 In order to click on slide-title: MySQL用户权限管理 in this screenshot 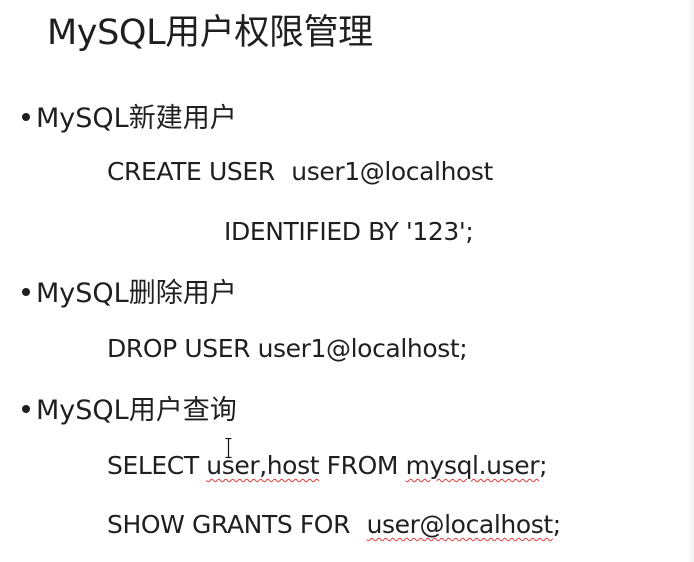, I will do `click(210, 33)`.